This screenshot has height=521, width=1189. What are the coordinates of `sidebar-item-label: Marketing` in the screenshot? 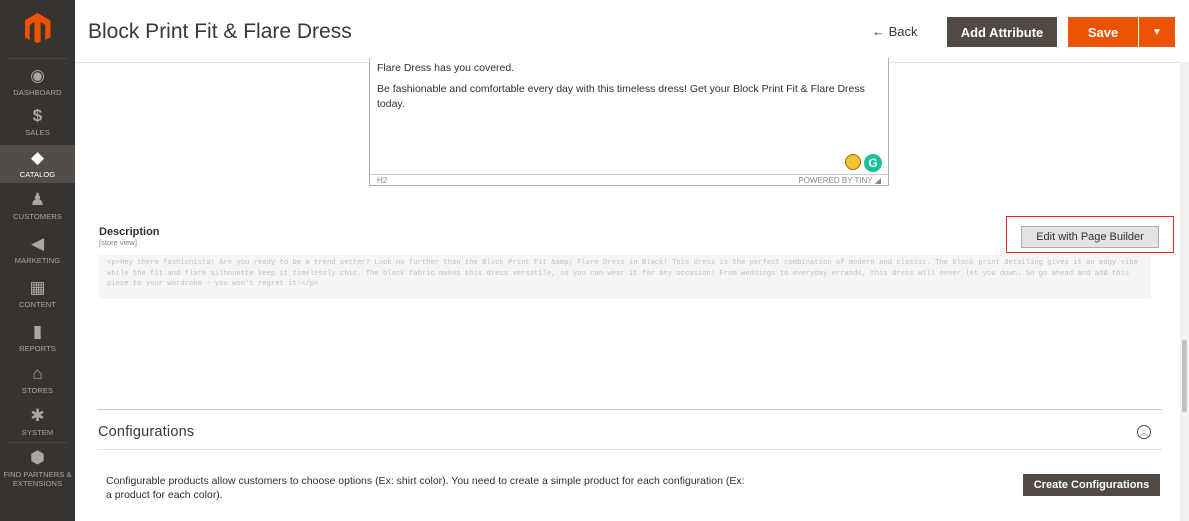 It's located at (37, 260).